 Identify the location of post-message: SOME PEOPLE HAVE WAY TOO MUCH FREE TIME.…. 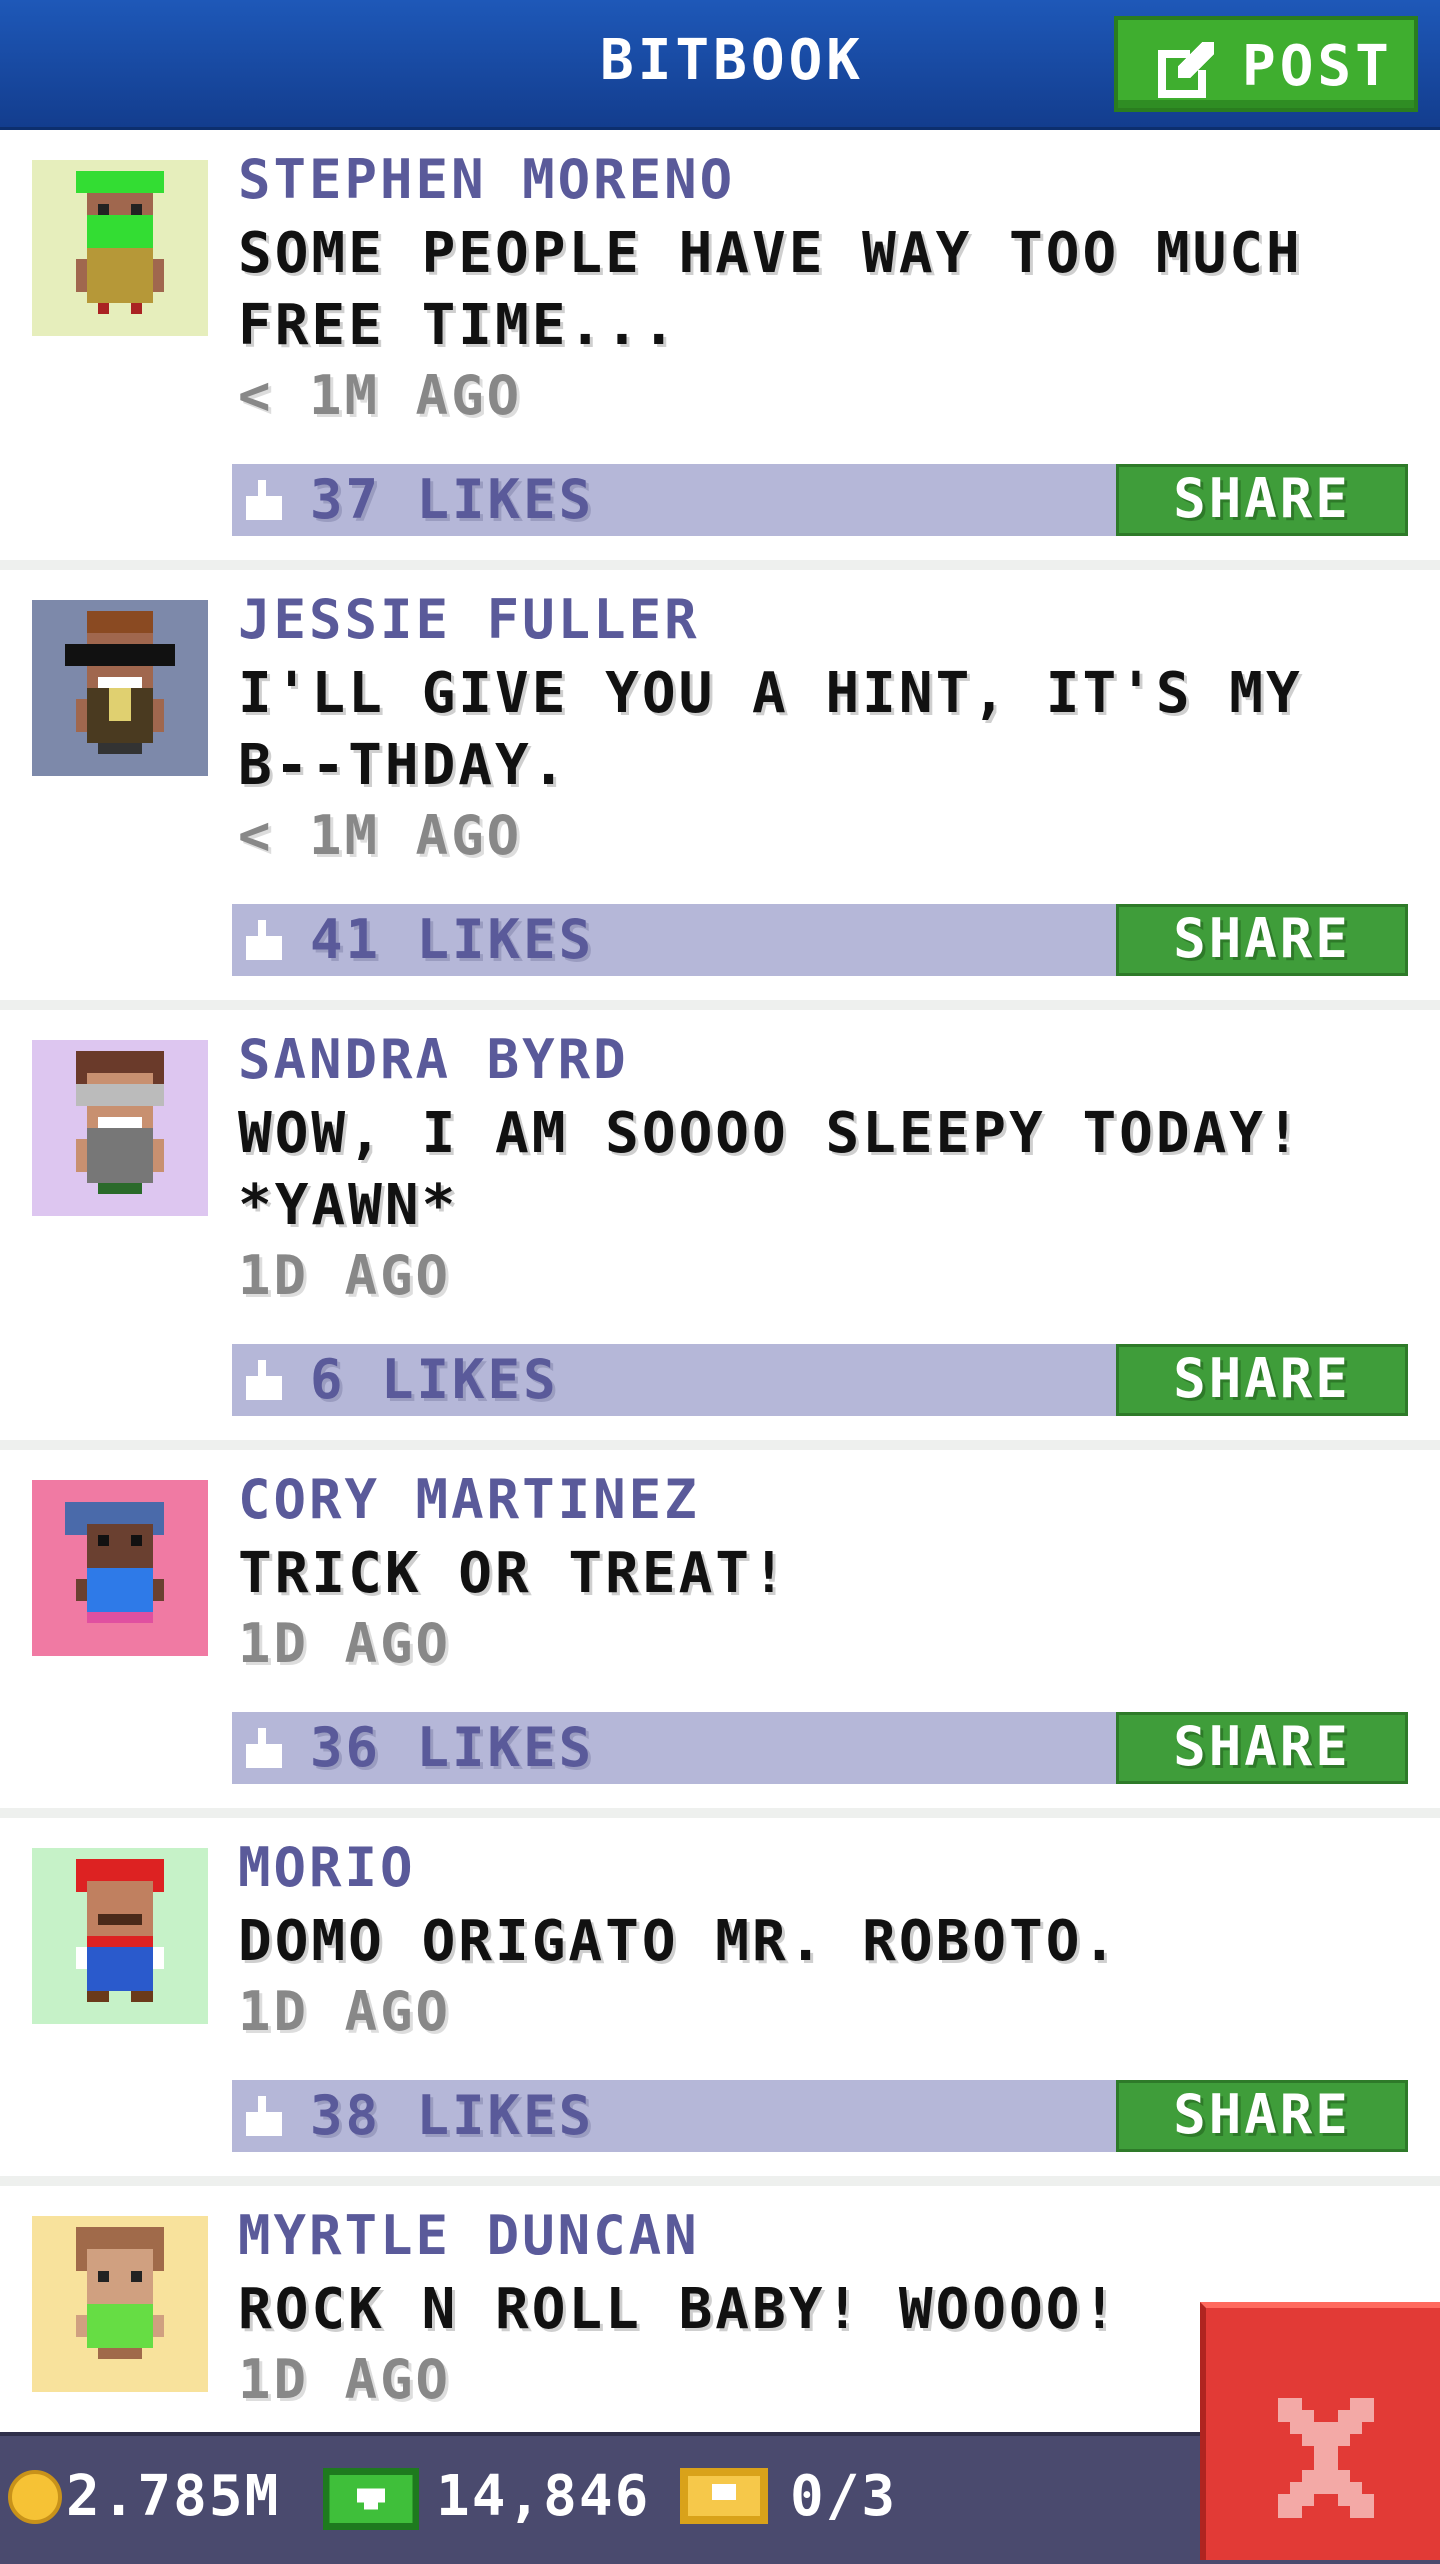
(770, 289).